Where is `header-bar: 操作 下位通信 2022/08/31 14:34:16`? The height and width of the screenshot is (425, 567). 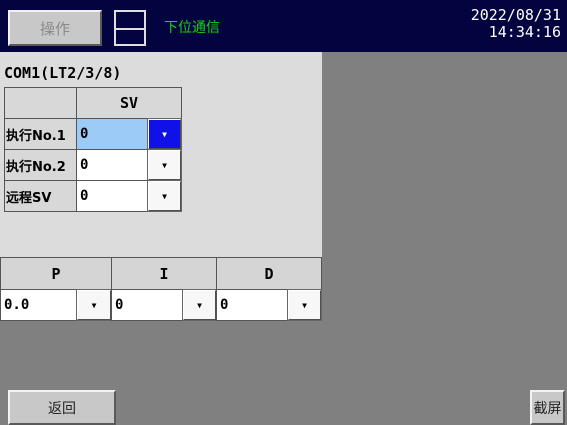
header-bar: 操作 下位通信 2022/08/31 14:34:16 is located at coordinates (283, 26).